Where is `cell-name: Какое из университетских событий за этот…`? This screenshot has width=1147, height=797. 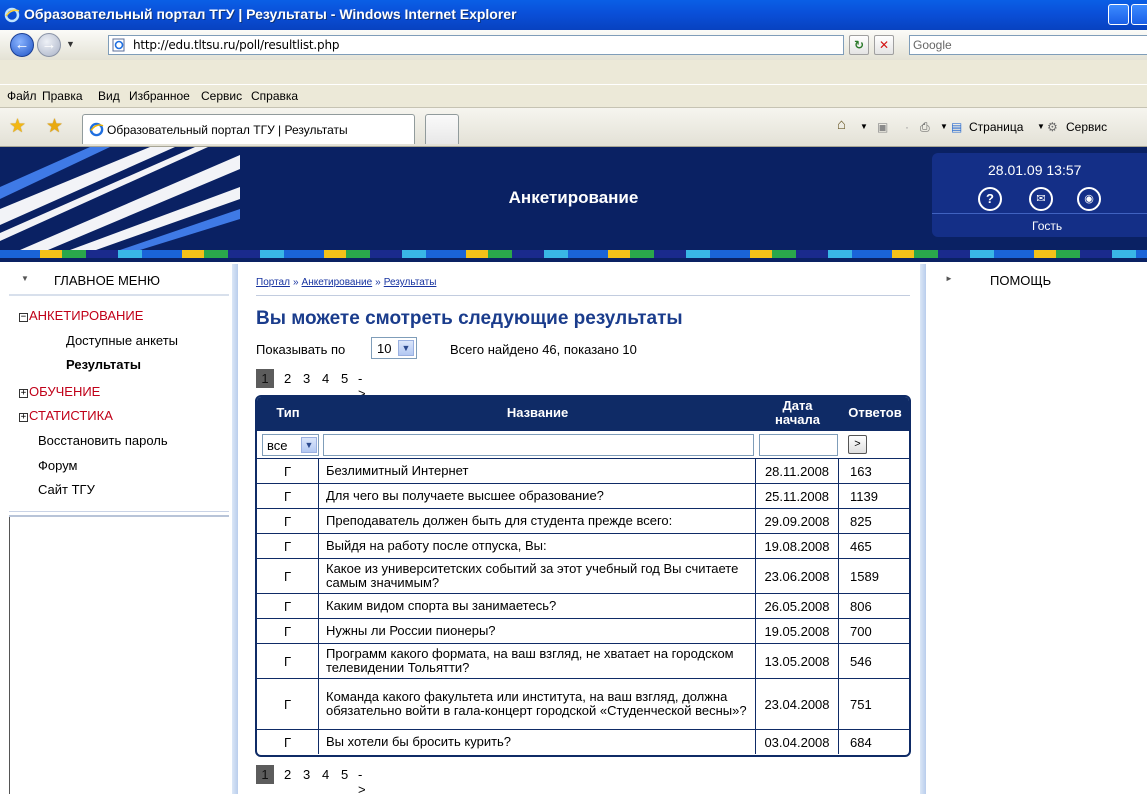 cell-name: Какое из университетских событий за этот… is located at coordinates (537, 576).